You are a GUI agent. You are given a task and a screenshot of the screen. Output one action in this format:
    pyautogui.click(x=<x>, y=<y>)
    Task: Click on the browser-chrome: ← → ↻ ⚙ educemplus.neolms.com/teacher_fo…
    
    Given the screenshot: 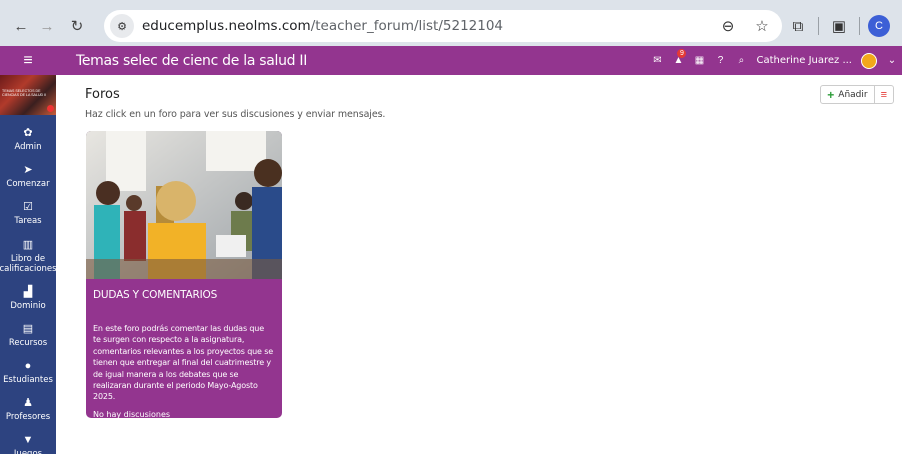 What is the action you would take?
    pyautogui.click(x=451, y=26)
    